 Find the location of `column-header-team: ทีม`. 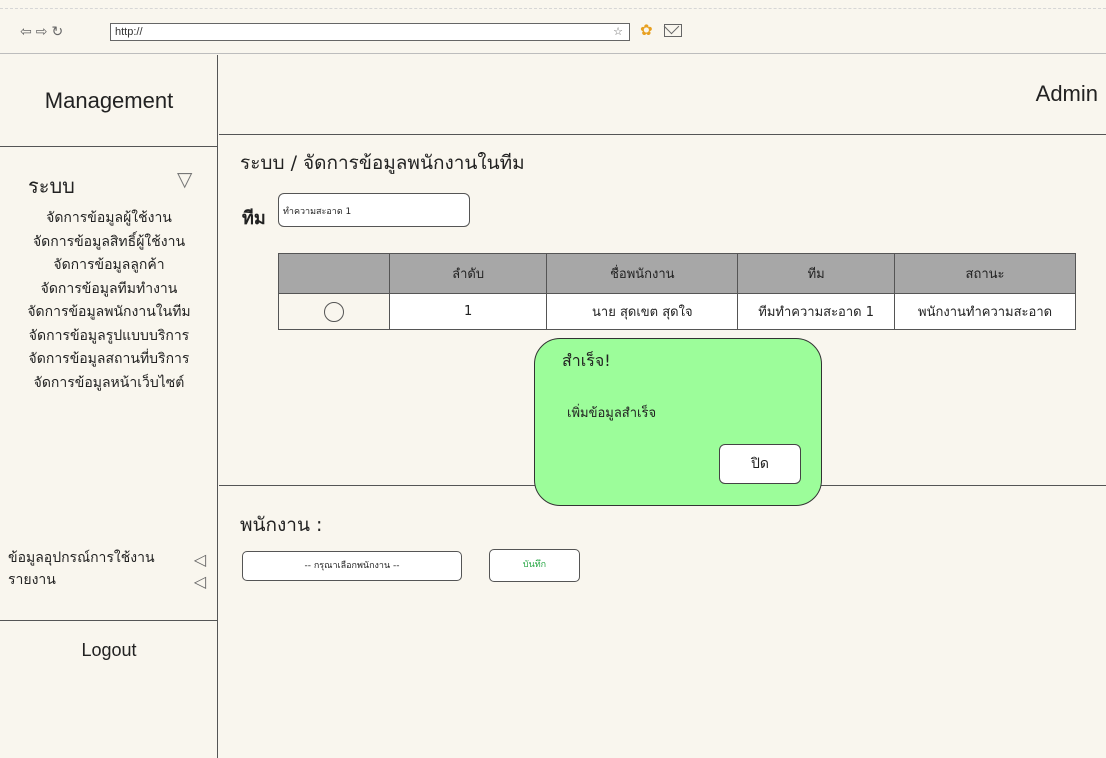

column-header-team: ทีม is located at coordinates (816, 273).